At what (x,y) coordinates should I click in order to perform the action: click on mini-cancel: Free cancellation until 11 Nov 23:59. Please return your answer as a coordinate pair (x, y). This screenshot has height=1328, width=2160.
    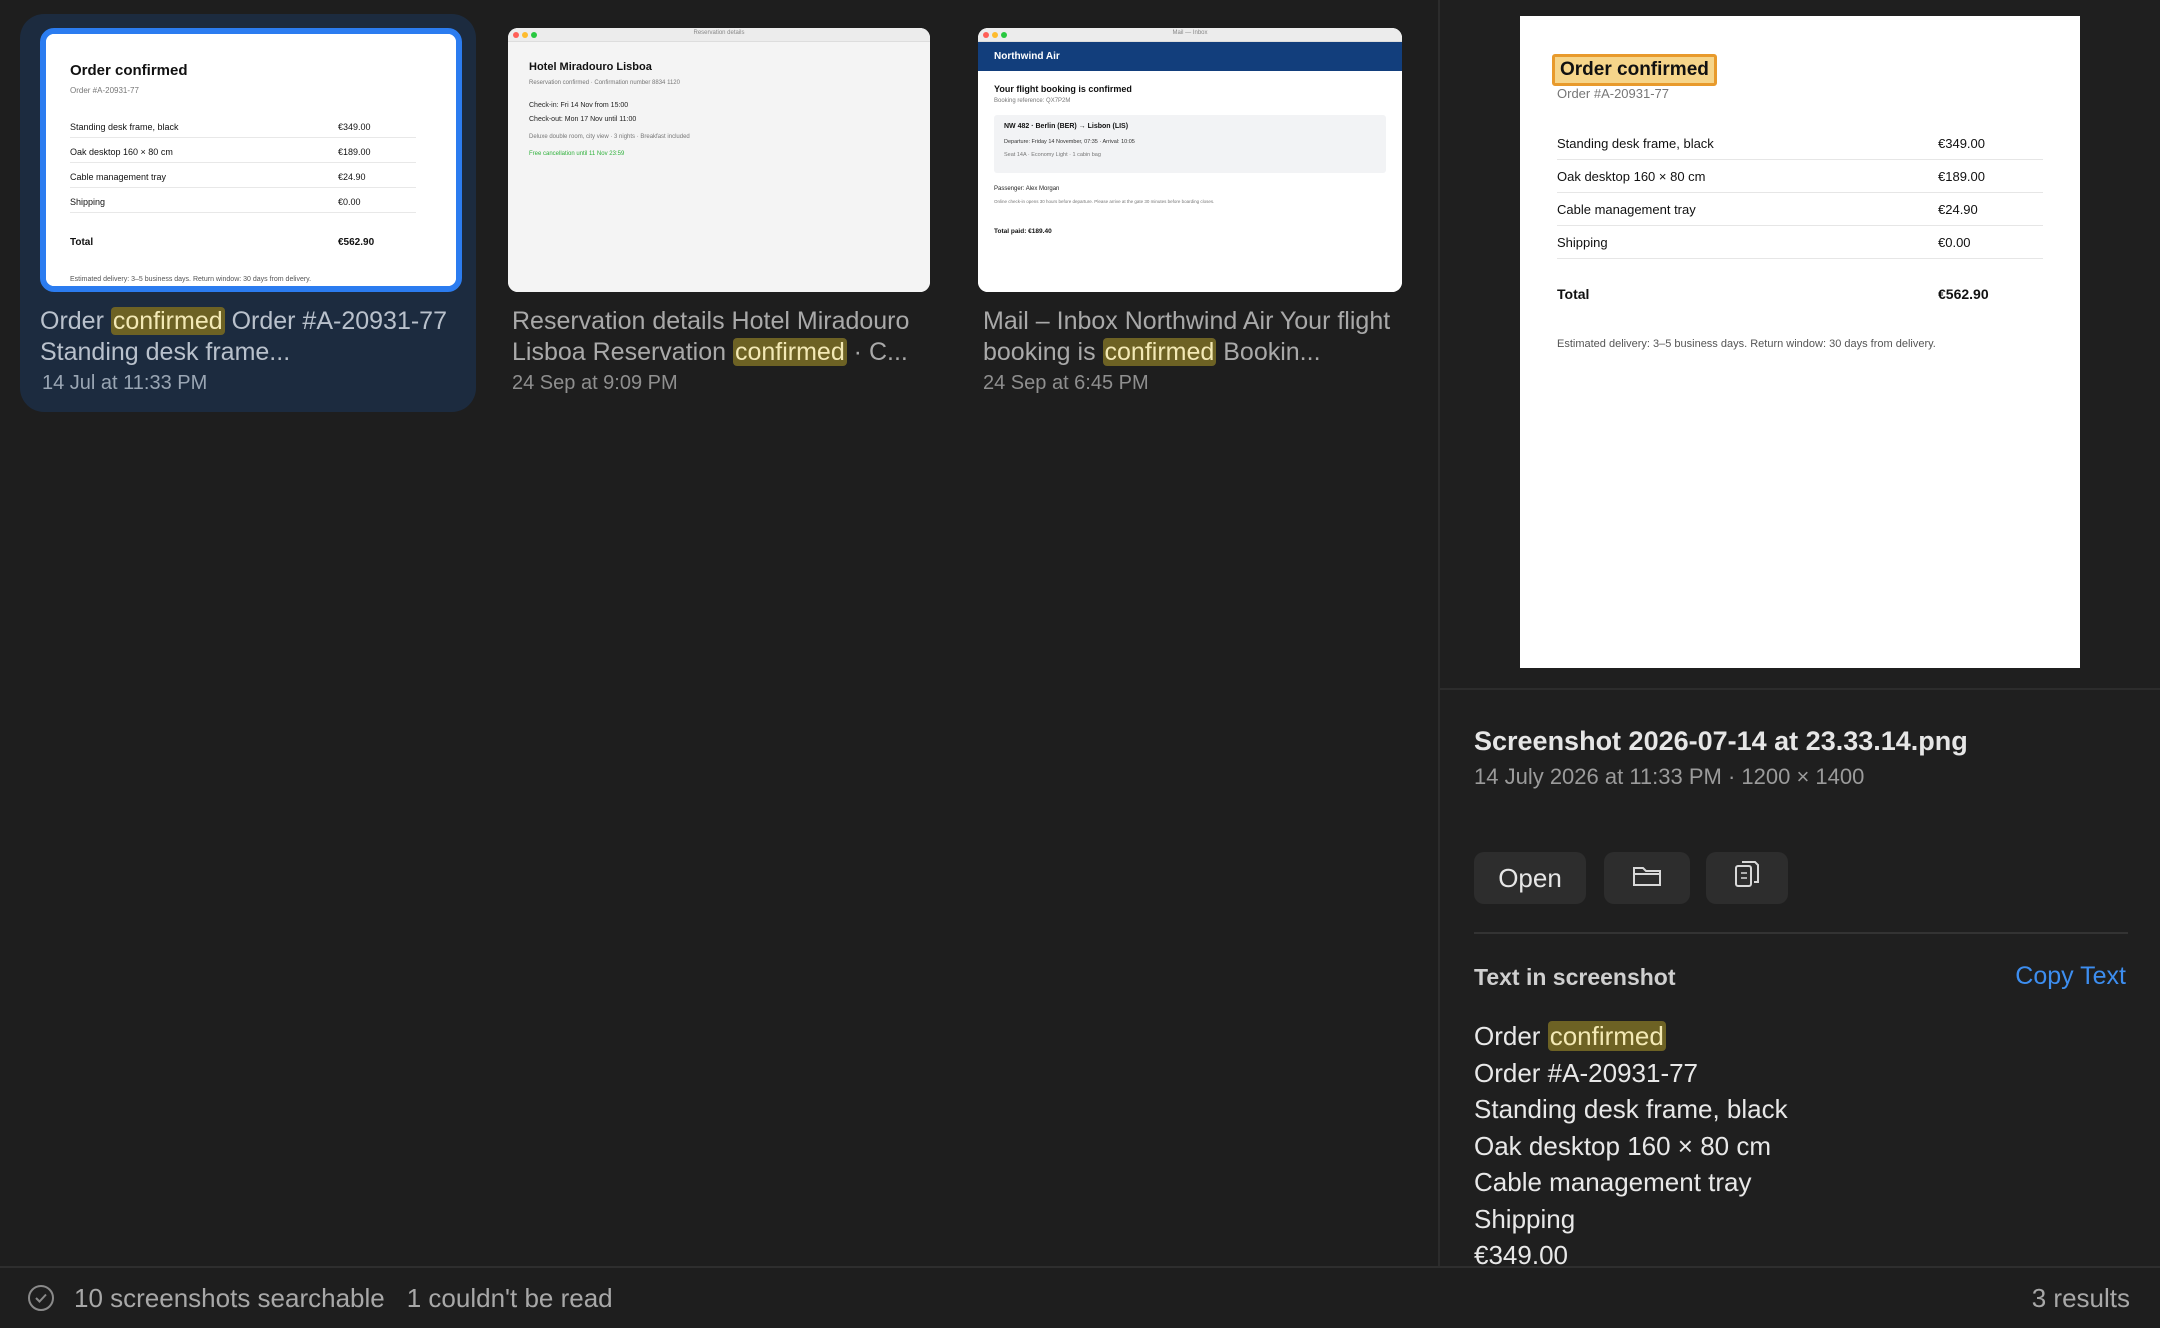
    Looking at the image, I should click on (577, 154).